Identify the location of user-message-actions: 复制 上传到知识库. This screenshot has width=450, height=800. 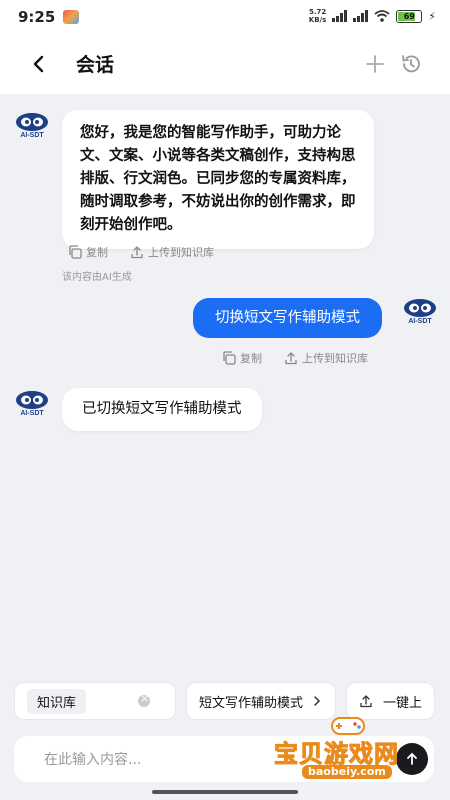
(295, 358).